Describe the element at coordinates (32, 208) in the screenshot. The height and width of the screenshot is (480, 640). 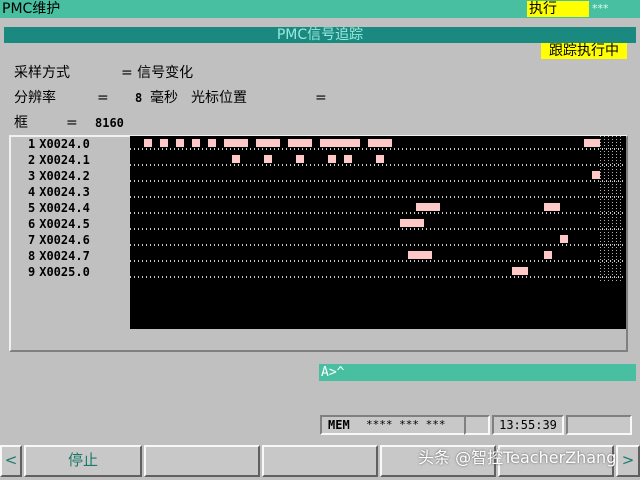
I see `signal-index: 5` at that location.